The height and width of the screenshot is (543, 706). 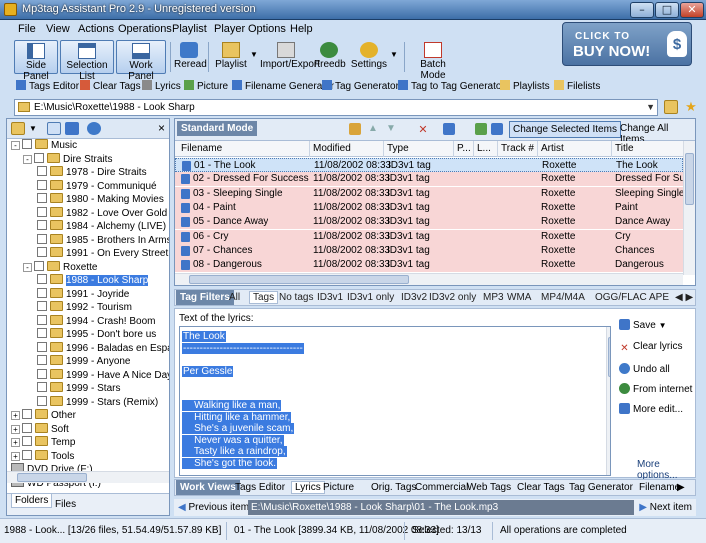 I want to click on menu-actions: Actions, so click(x=96, y=29).